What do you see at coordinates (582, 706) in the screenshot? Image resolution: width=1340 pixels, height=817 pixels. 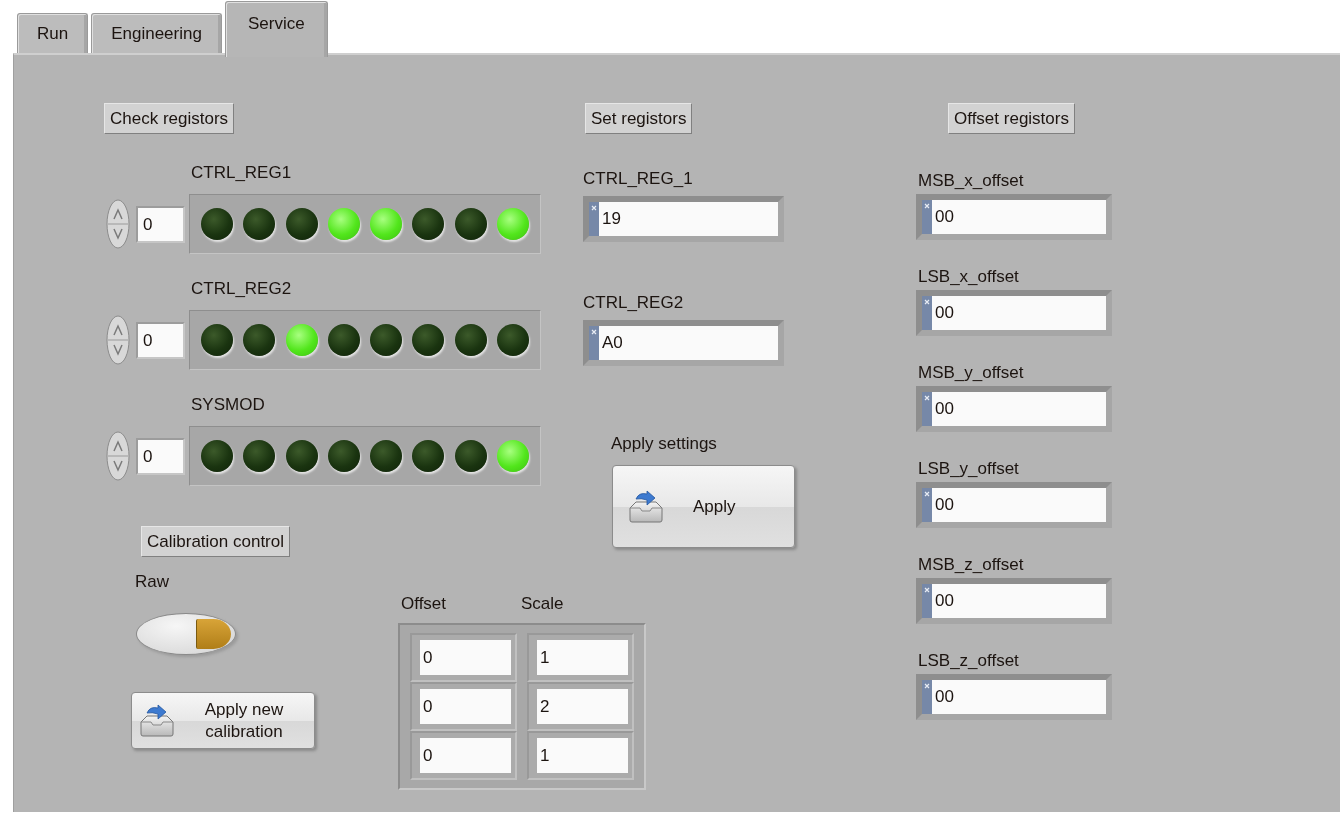 I see `table-cell: 2` at bounding box center [582, 706].